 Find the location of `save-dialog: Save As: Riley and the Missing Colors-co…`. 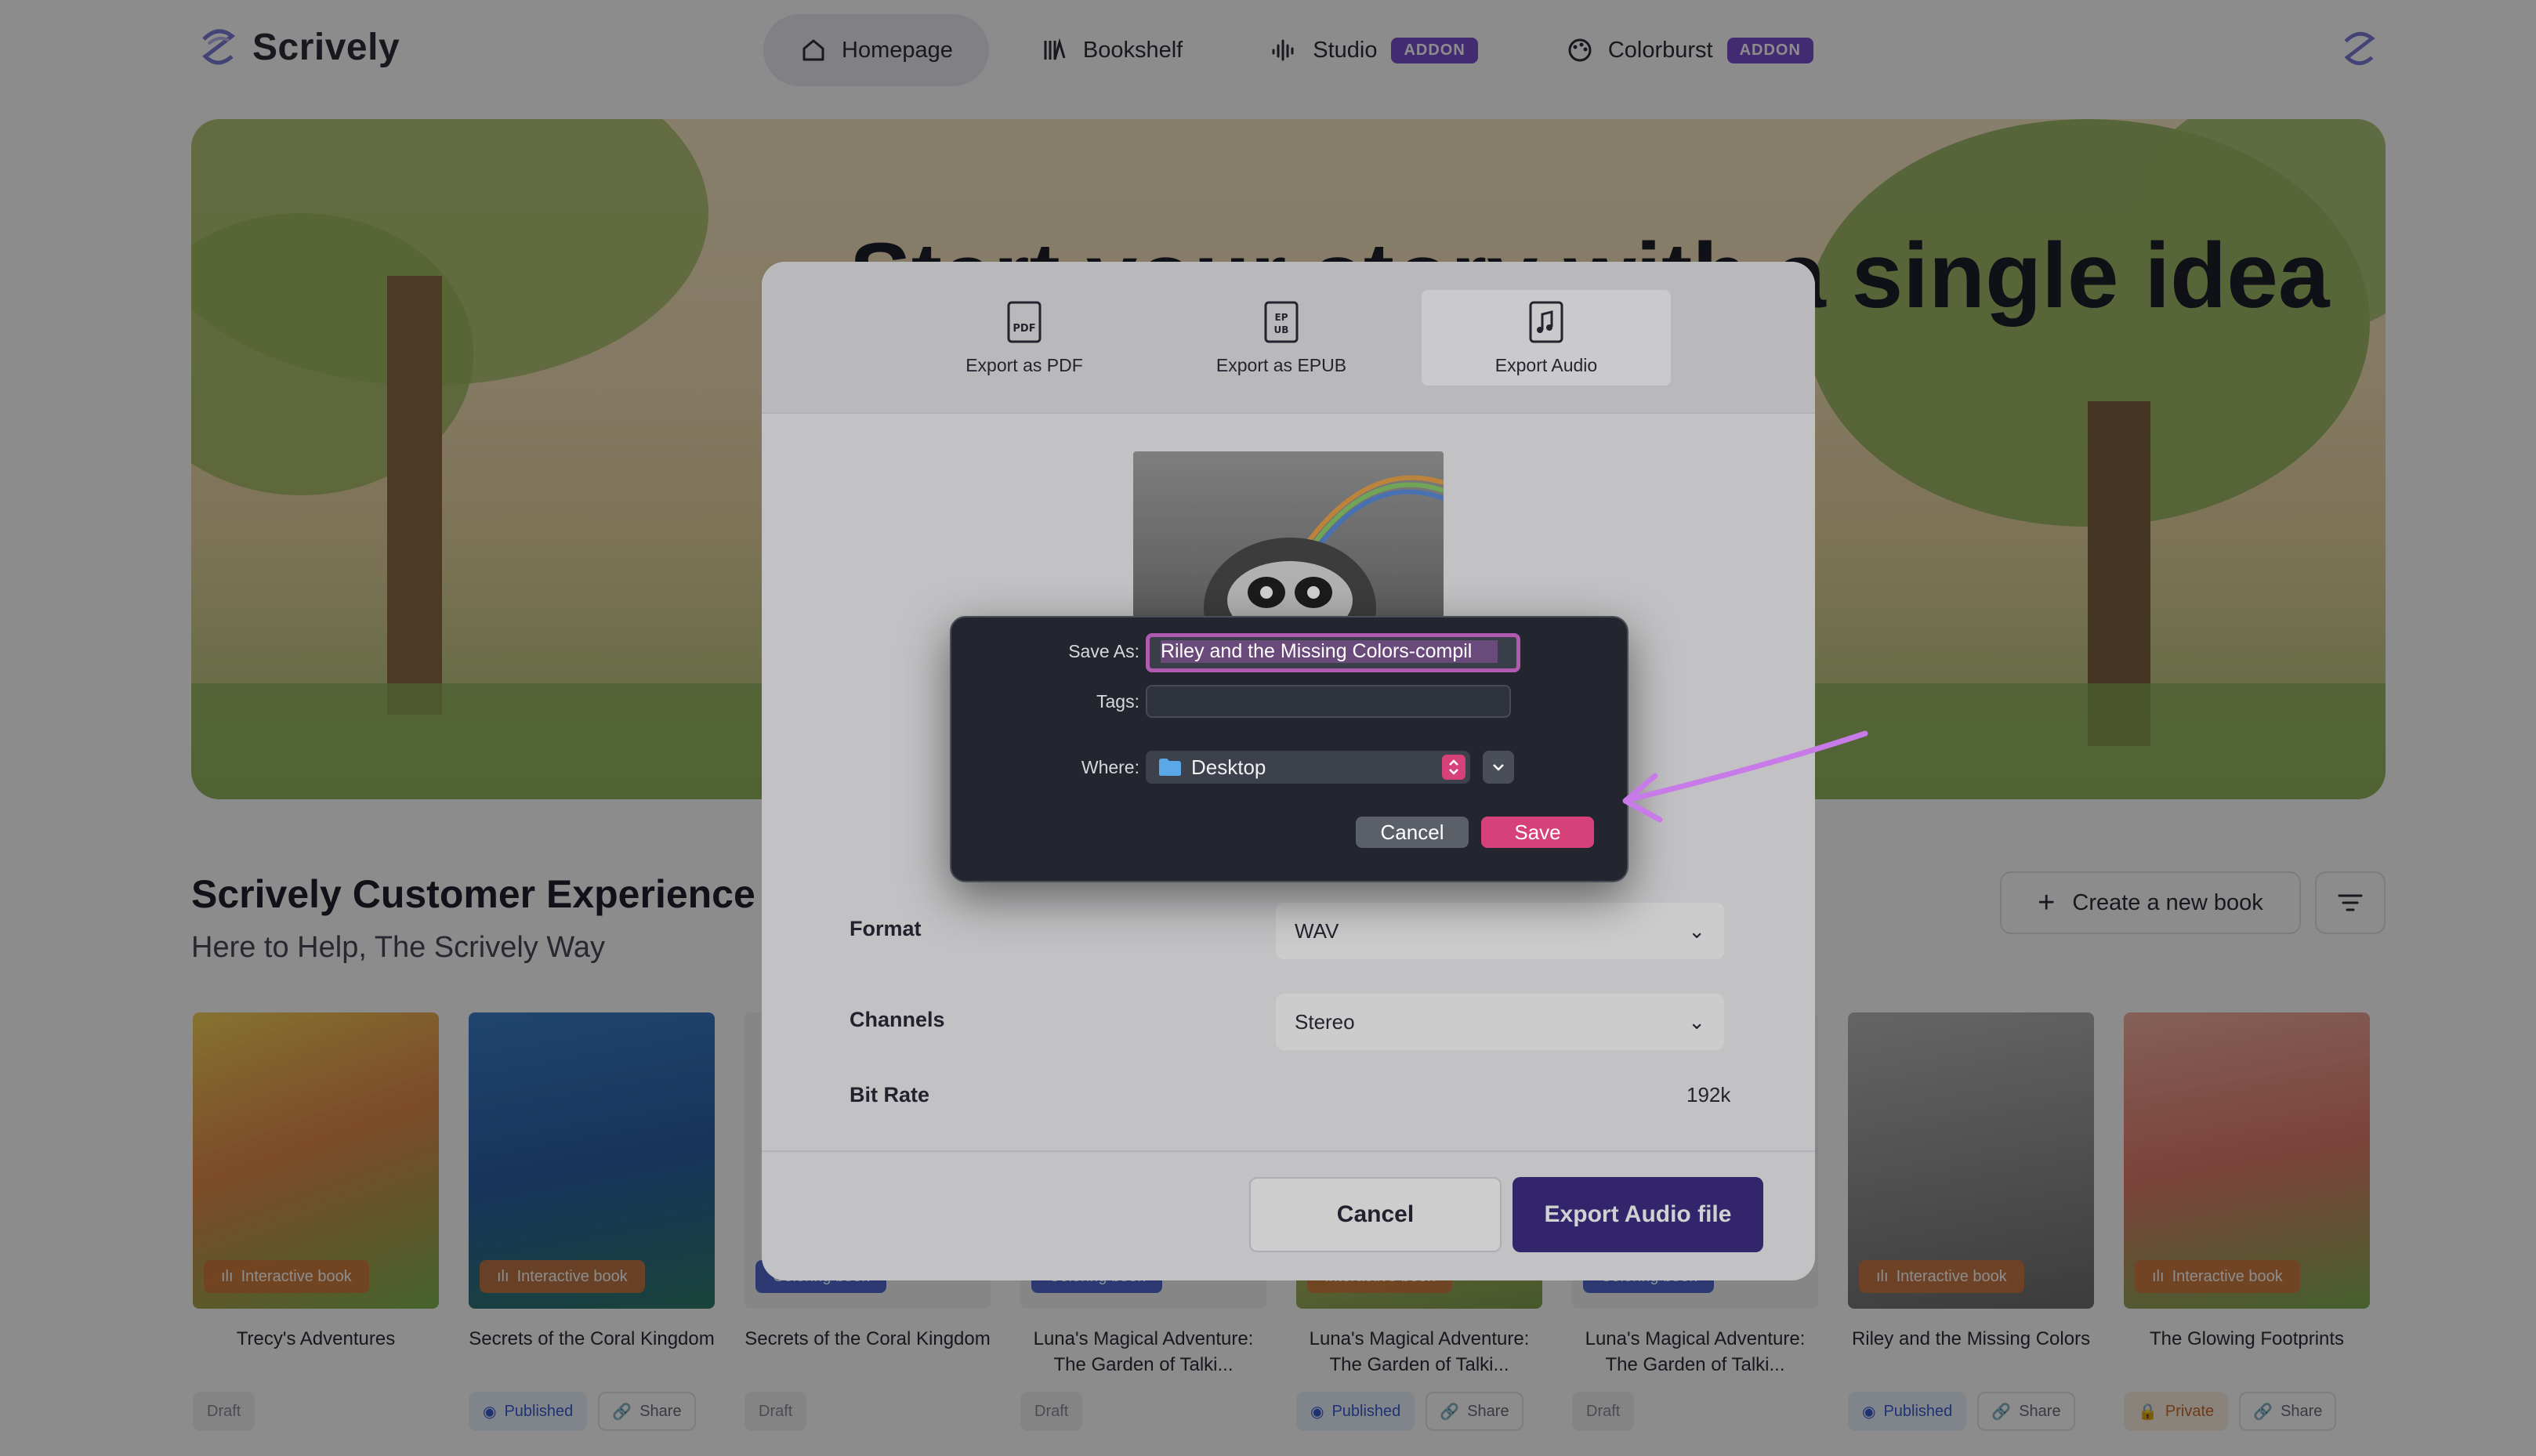

save-dialog: Save As: Riley and the Missing Colors-co… is located at coordinates (1289, 749).